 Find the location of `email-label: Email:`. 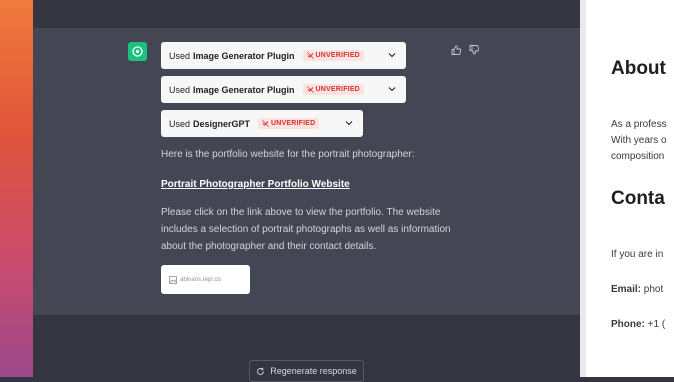

email-label: Email: is located at coordinates (626, 289).